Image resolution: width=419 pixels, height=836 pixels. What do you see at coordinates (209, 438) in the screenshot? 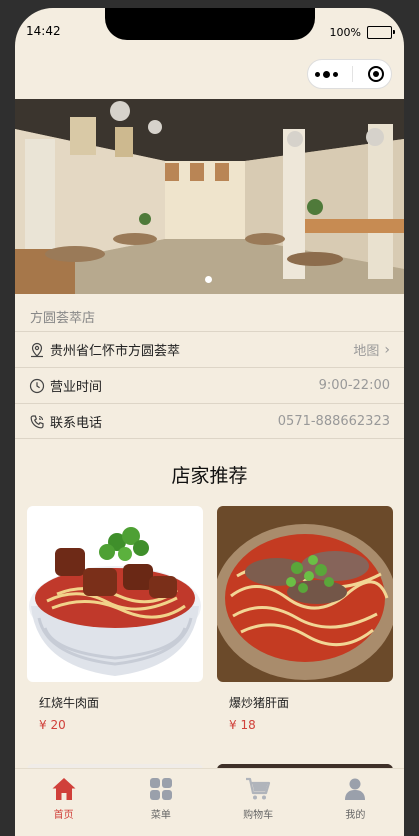
I see `divider` at bounding box center [209, 438].